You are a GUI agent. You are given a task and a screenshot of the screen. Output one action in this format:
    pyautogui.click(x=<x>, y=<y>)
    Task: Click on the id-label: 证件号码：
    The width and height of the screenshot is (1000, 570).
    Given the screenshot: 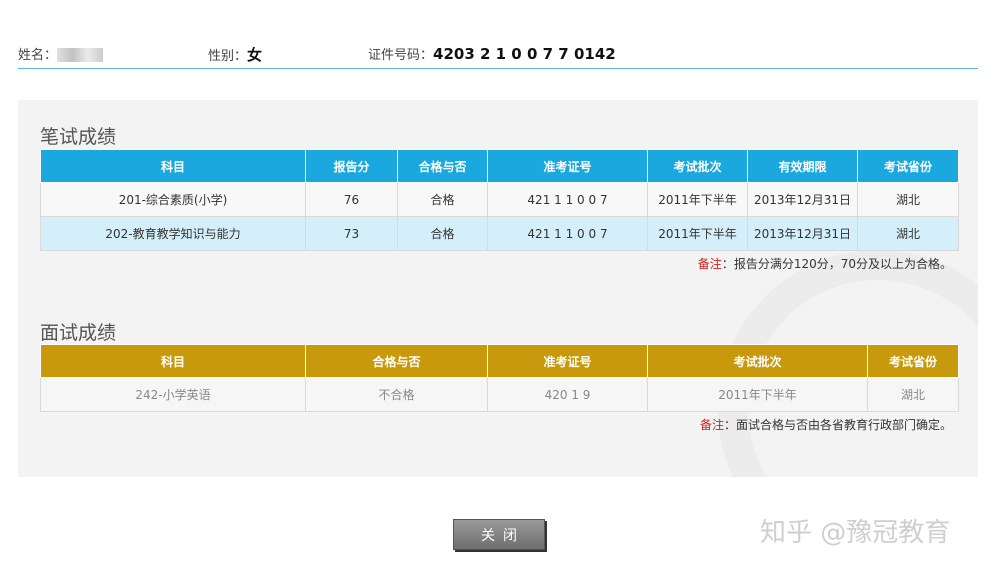 What is the action you would take?
    pyautogui.click(x=401, y=55)
    